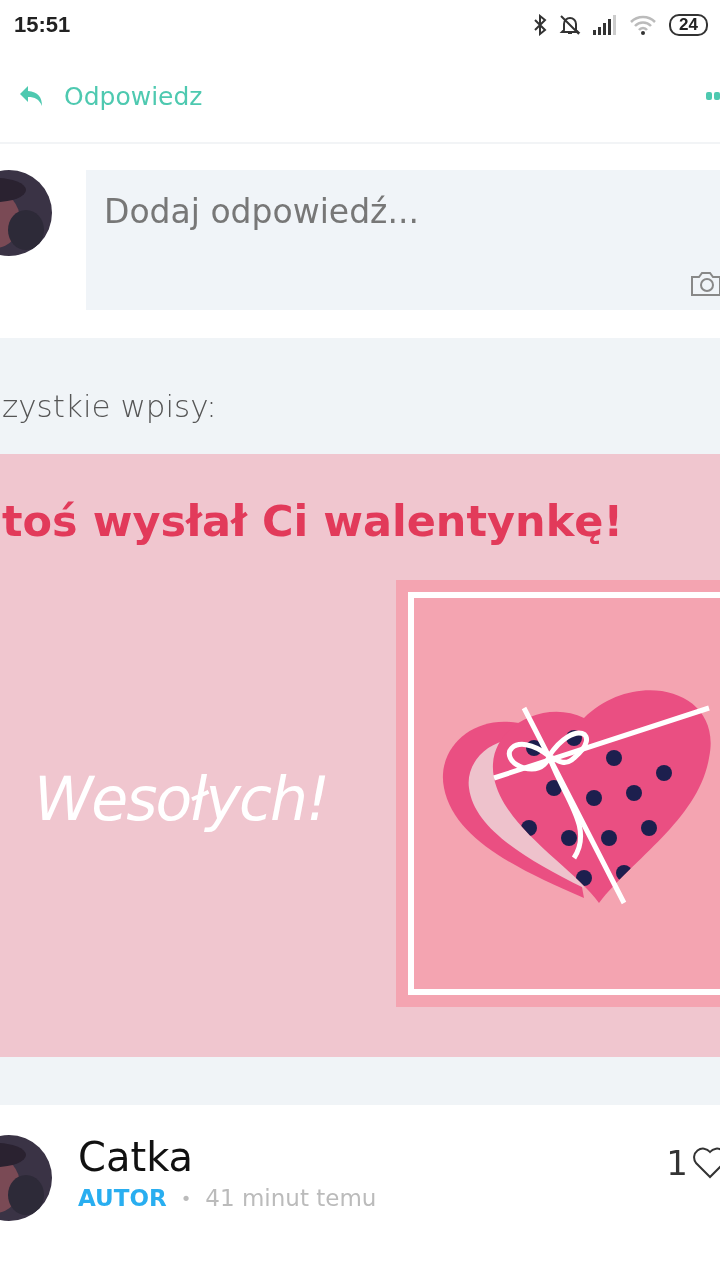 The width and height of the screenshot is (720, 1280). What do you see at coordinates (136, 1157) in the screenshot?
I see `author-name: Catka` at bounding box center [136, 1157].